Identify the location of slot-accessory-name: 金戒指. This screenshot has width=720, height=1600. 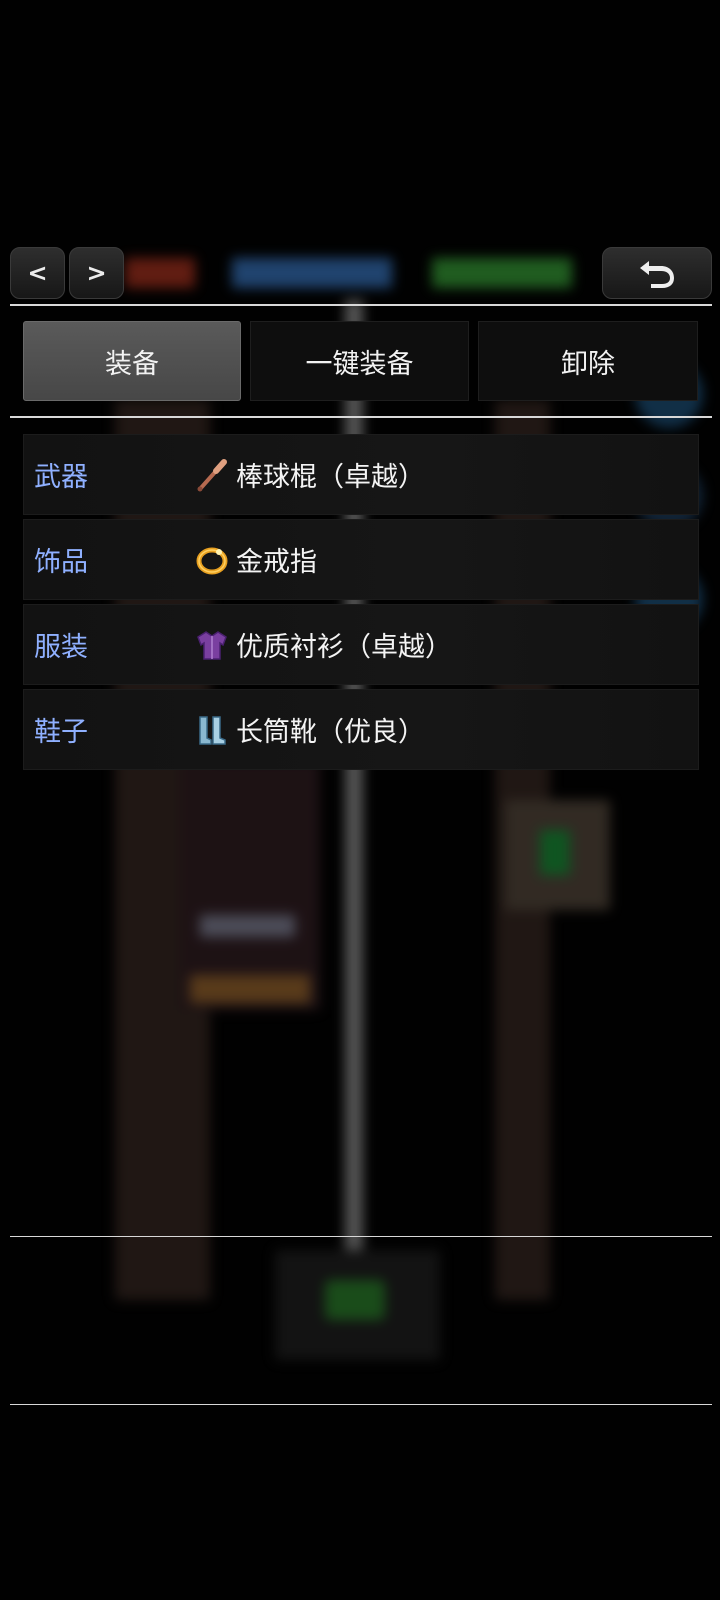
(276, 562).